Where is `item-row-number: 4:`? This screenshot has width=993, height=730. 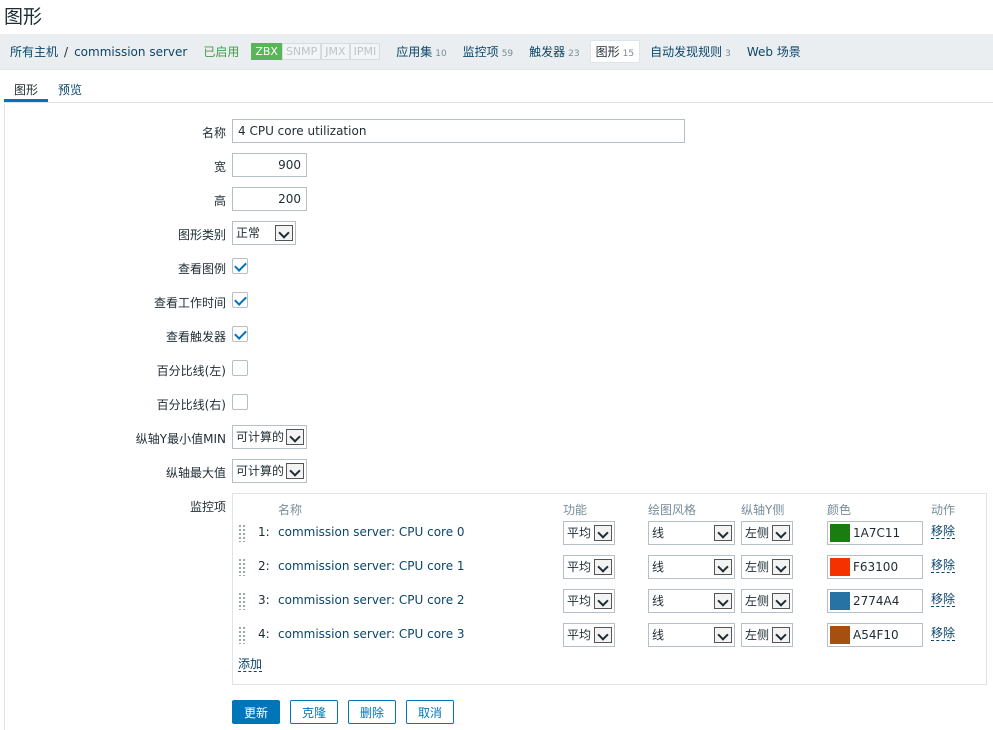 item-row-number: 4: is located at coordinates (264, 634).